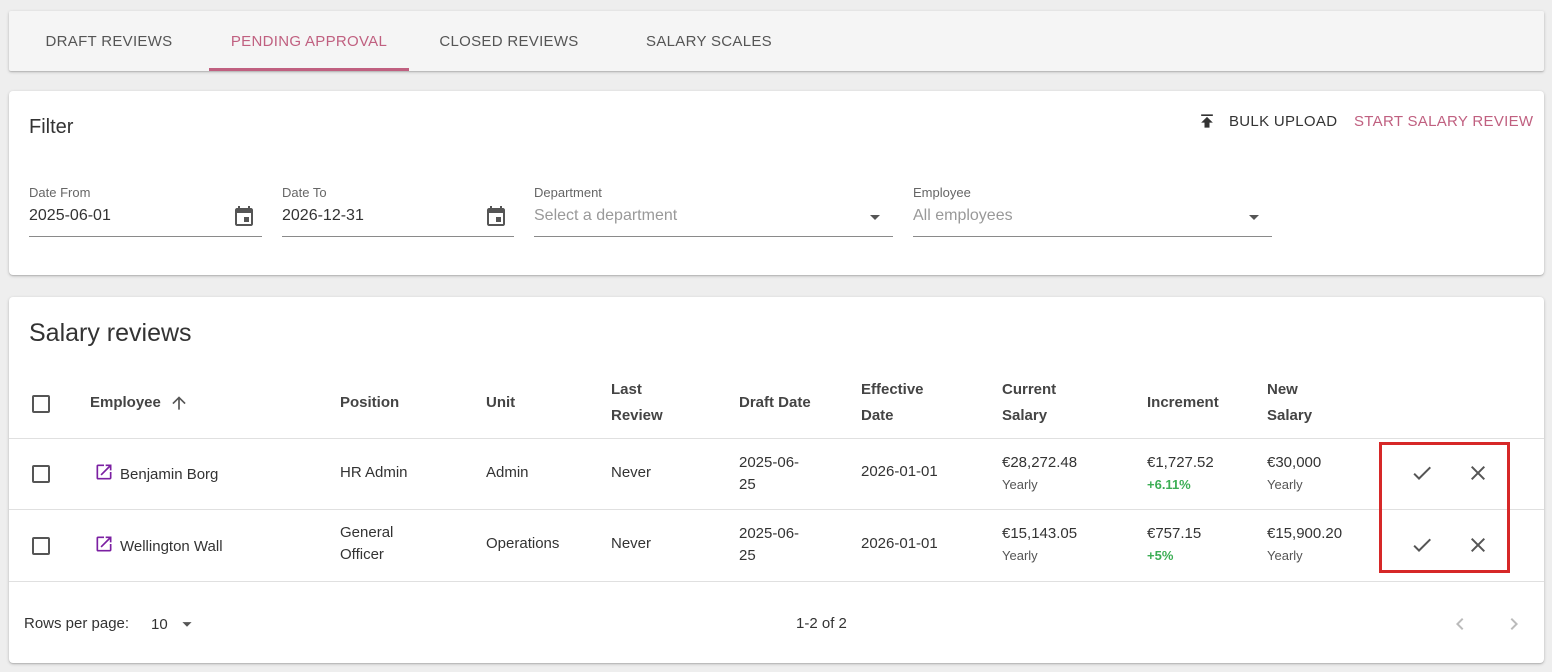 The image size is (1552, 672). I want to click on employee-label: Employee, so click(942, 192).